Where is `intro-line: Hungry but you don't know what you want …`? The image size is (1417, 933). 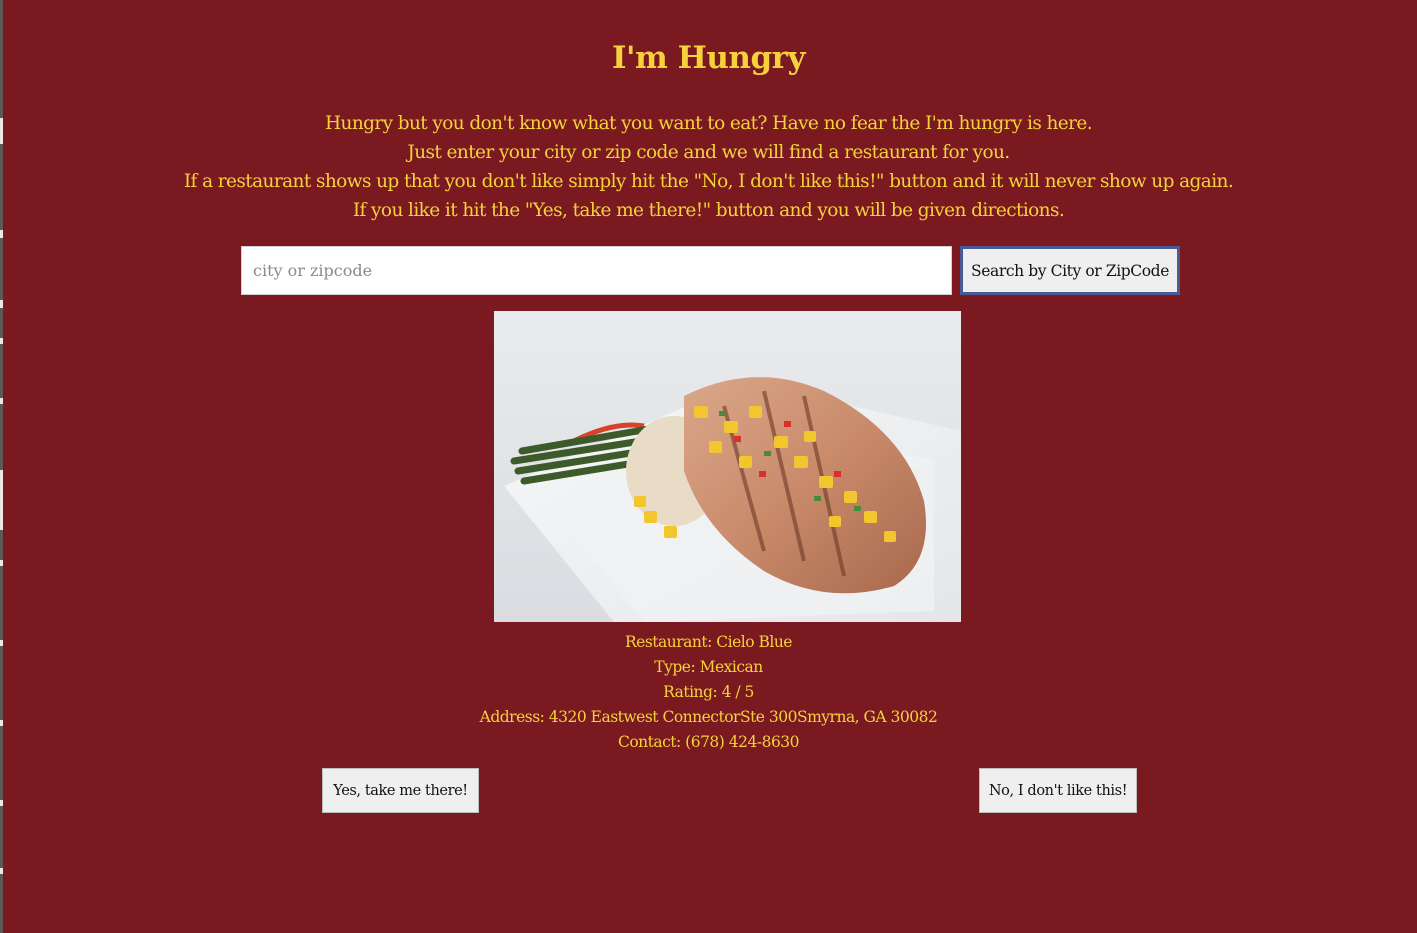 intro-line: Hungry but you don't know what you want … is located at coordinates (708, 123).